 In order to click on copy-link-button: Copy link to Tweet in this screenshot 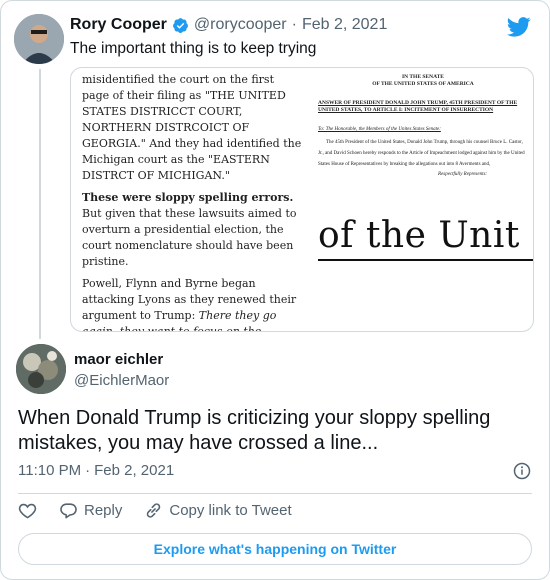, I will do `click(218, 510)`.